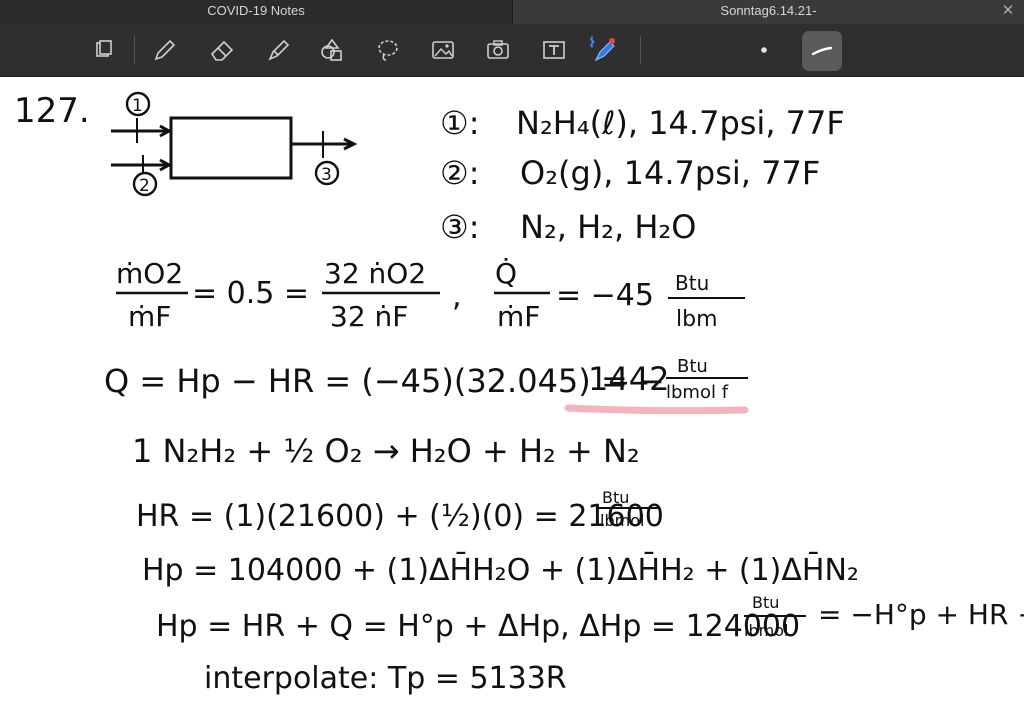 The height and width of the screenshot is (704, 1024). Describe the element at coordinates (608, 227) in the screenshot. I see `stream-3-text: N₂, H₂, H₂O` at that location.